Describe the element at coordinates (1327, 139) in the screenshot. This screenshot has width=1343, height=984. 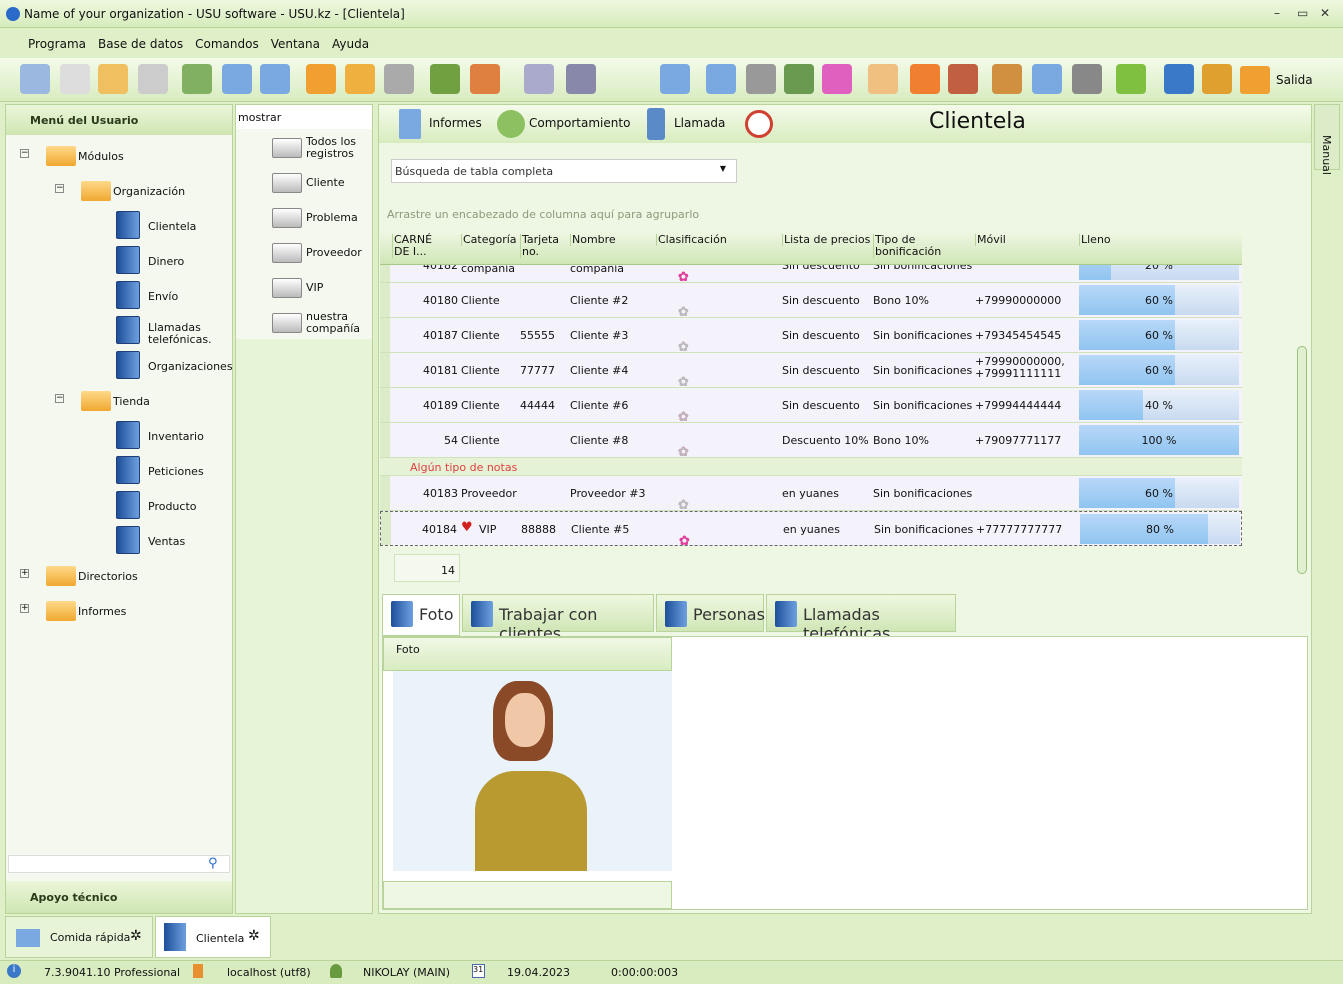
I see `manual-side-tab: Manual` at that location.